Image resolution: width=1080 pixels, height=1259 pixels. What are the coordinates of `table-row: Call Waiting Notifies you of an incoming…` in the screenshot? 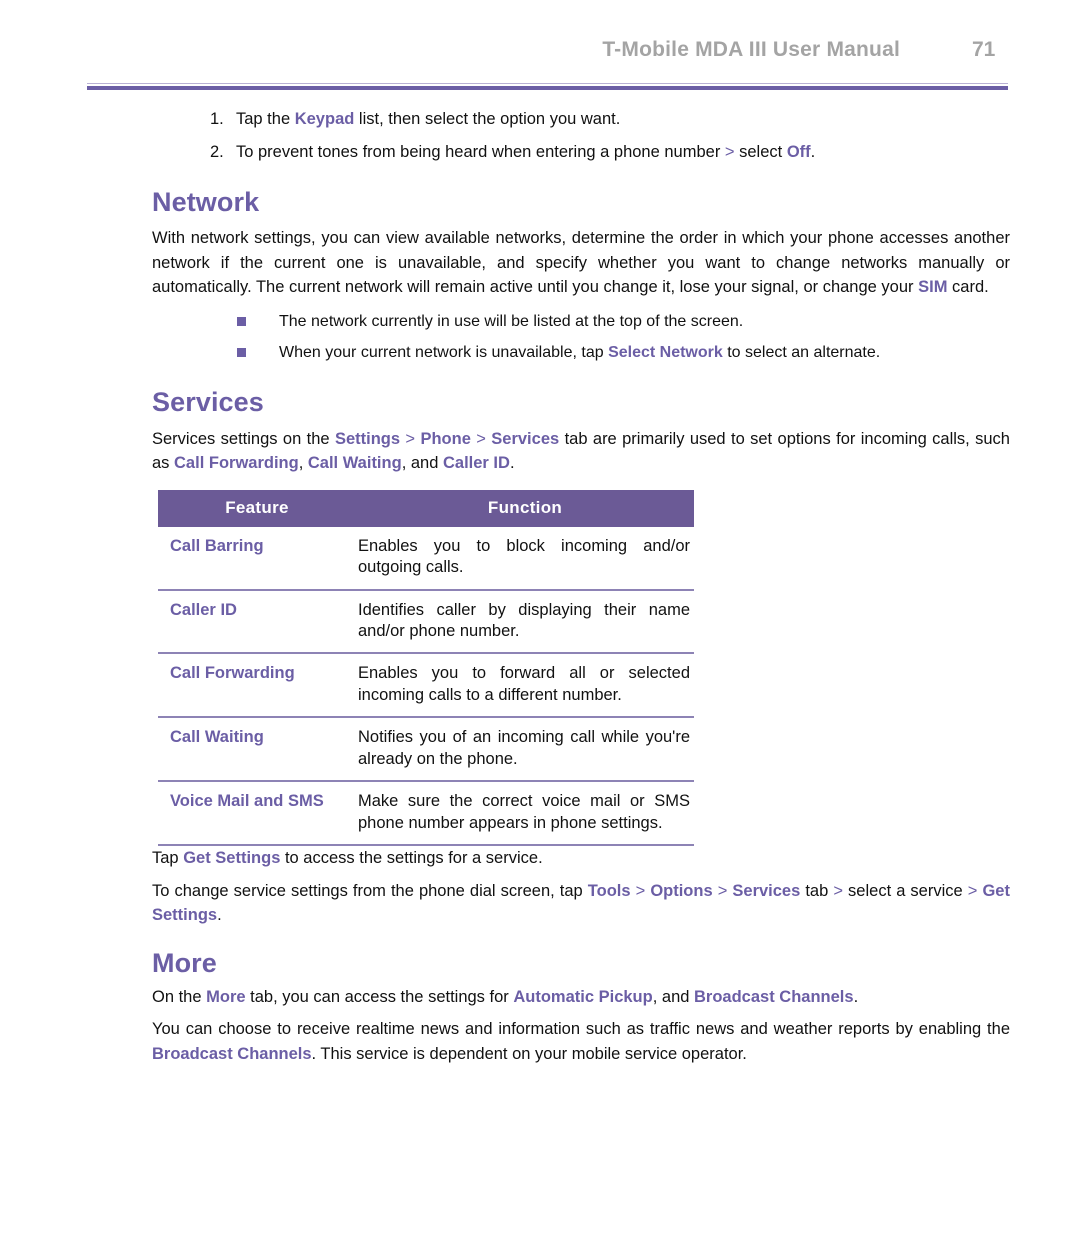 It's located at (426, 749).